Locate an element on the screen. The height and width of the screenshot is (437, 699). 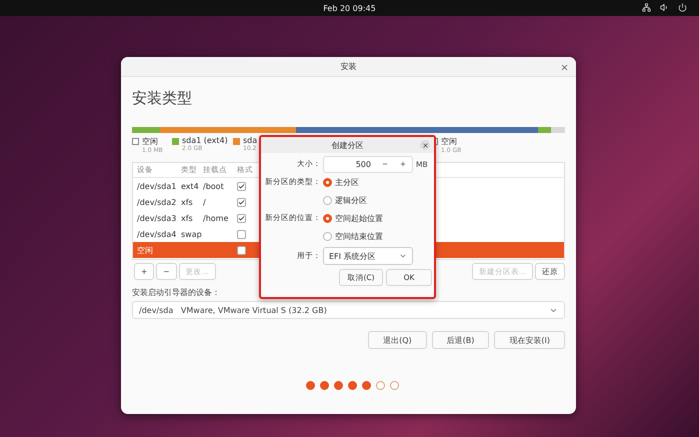
radio-label: 空间起始位置 is located at coordinates (359, 218).